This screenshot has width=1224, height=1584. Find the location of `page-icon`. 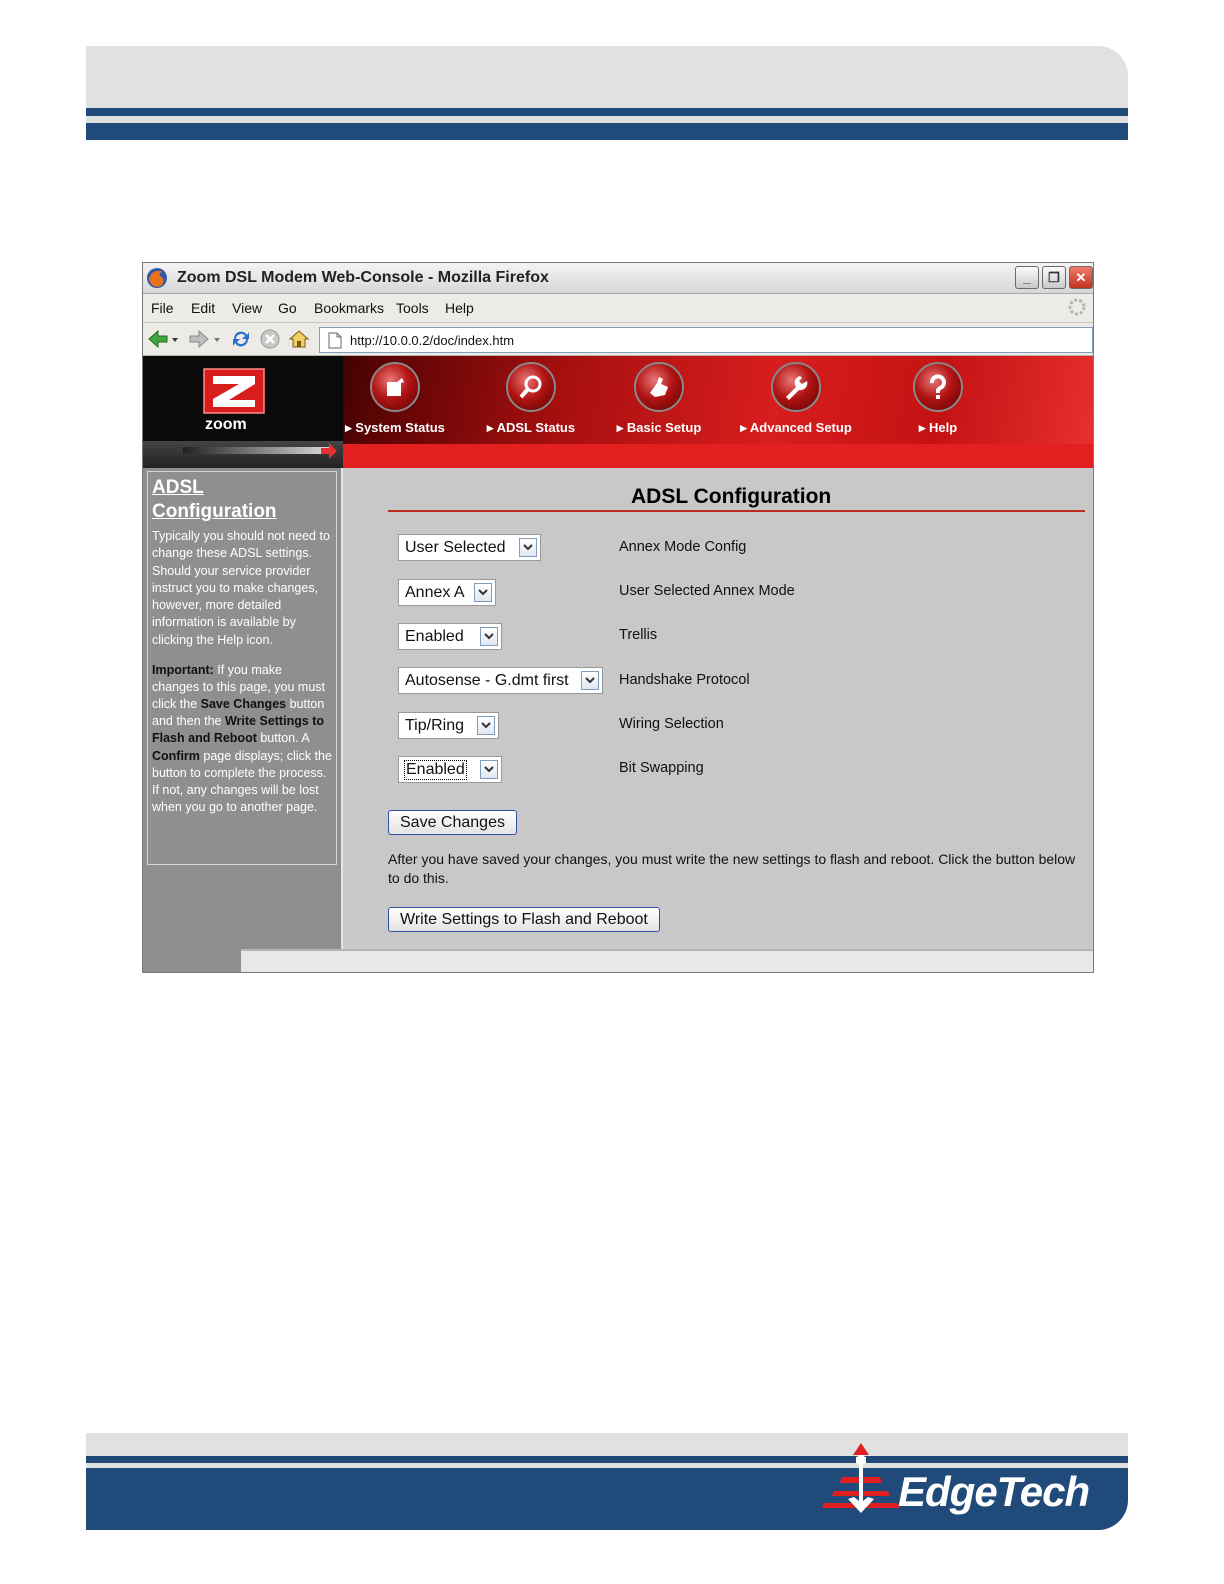

page-icon is located at coordinates (335, 340).